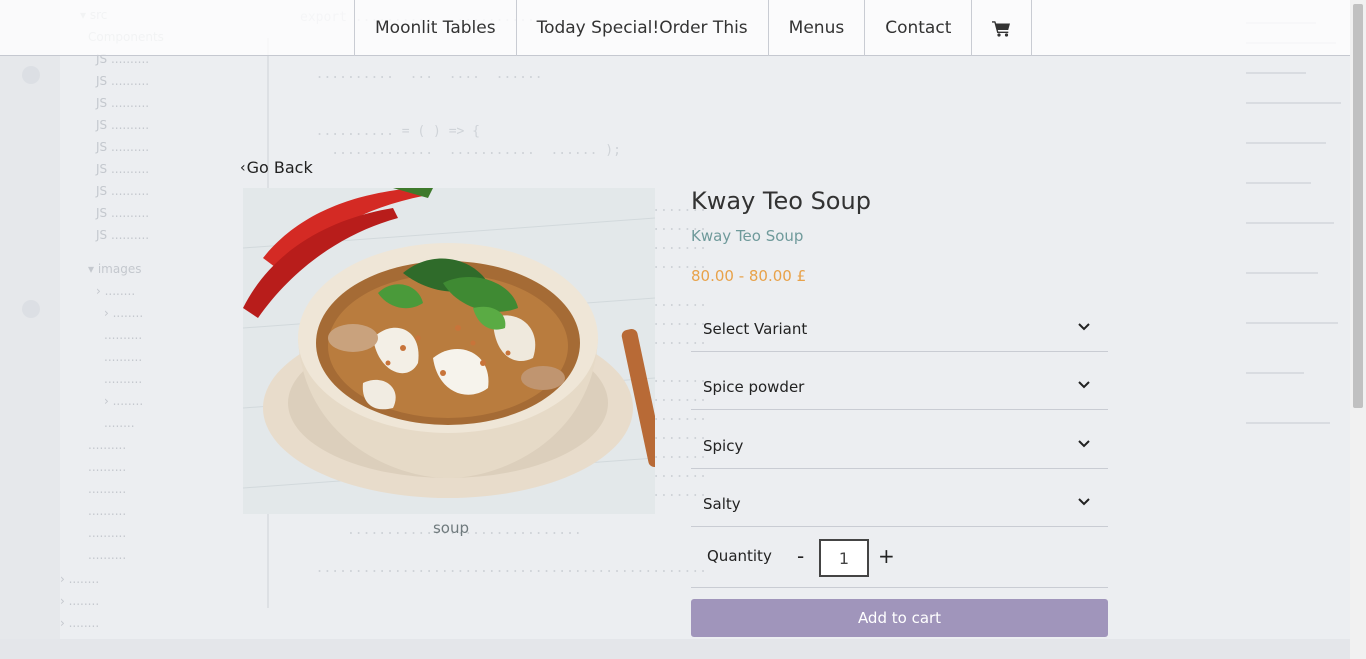 This screenshot has width=1366, height=659. I want to click on product-image, so click(449, 351).